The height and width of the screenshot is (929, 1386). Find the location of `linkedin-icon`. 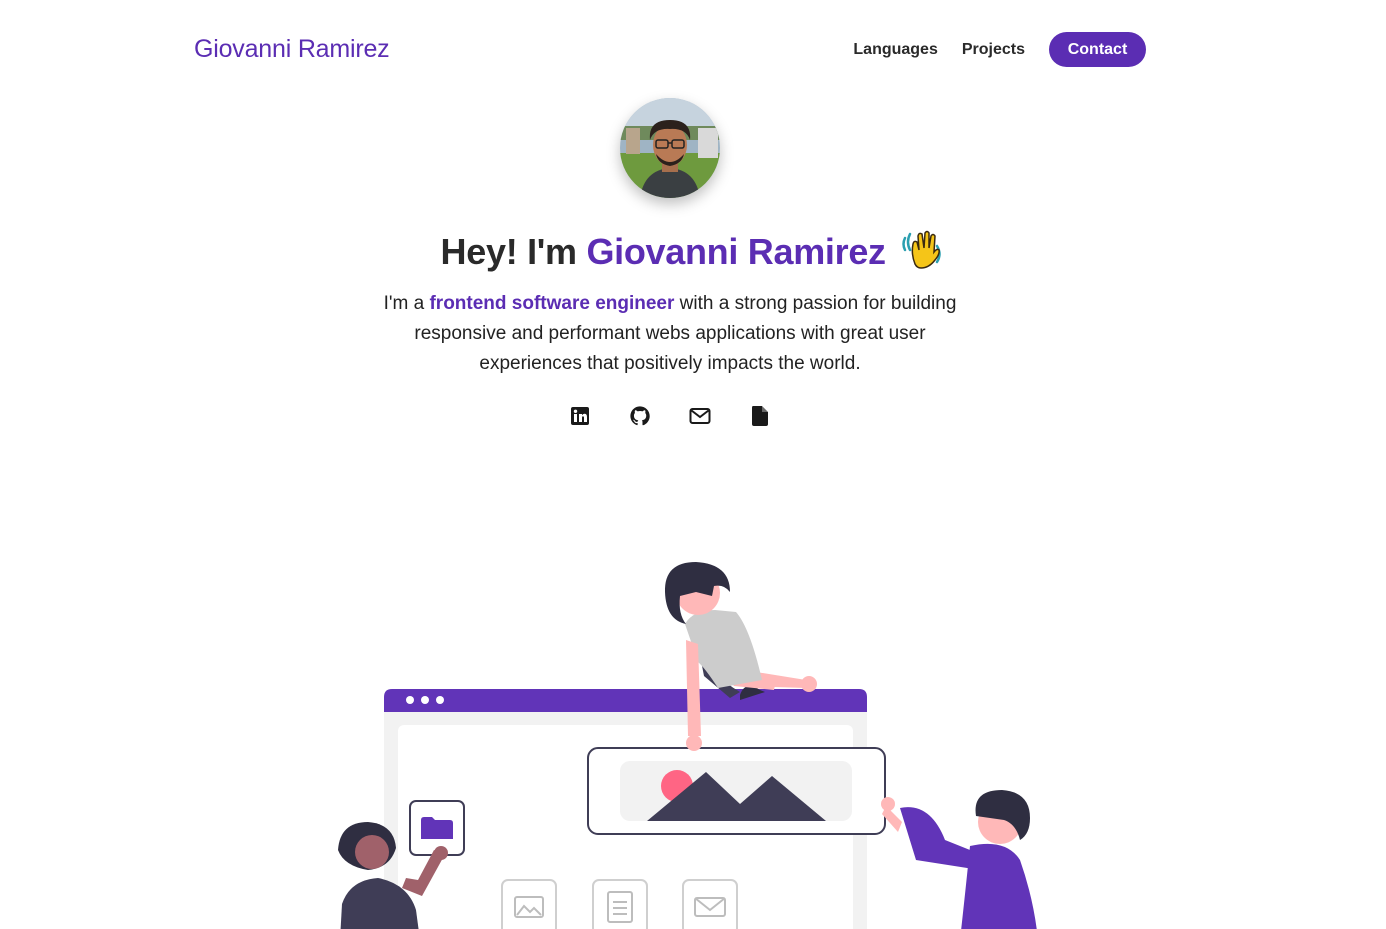

linkedin-icon is located at coordinates (580, 418).